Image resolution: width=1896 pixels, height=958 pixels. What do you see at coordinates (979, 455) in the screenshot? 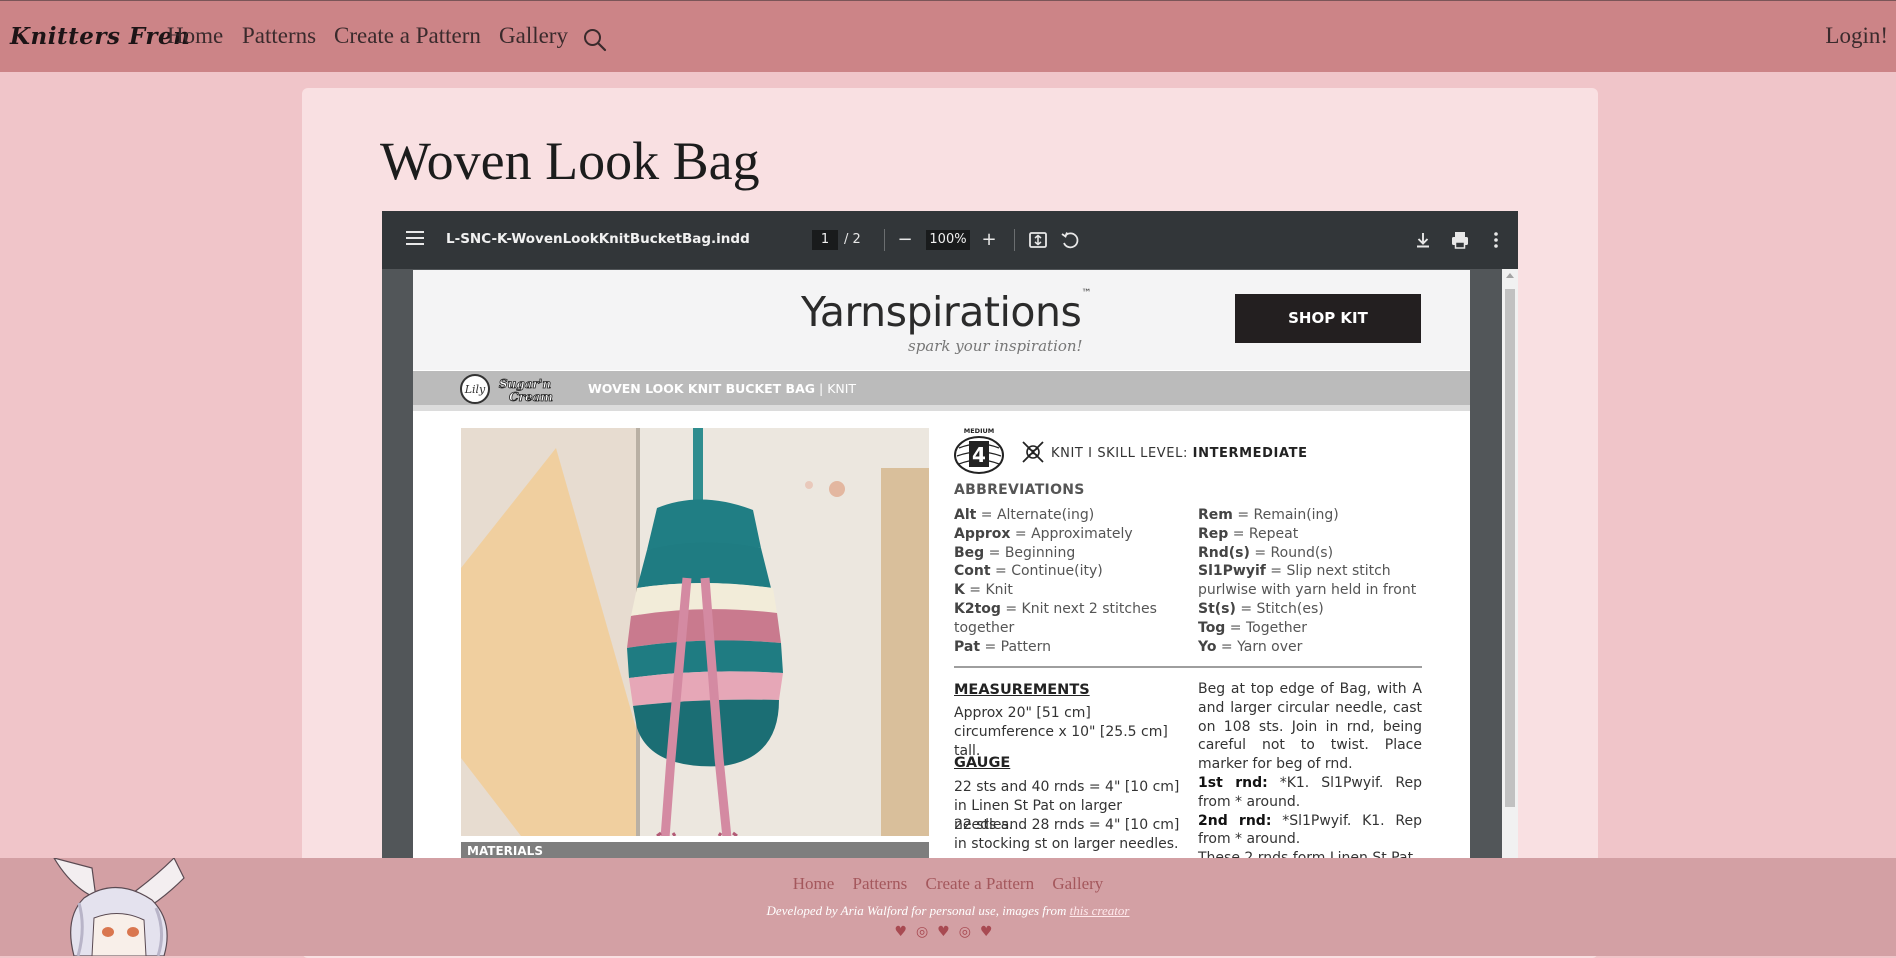
I see `svg-text: 4` at bounding box center [979, 455].